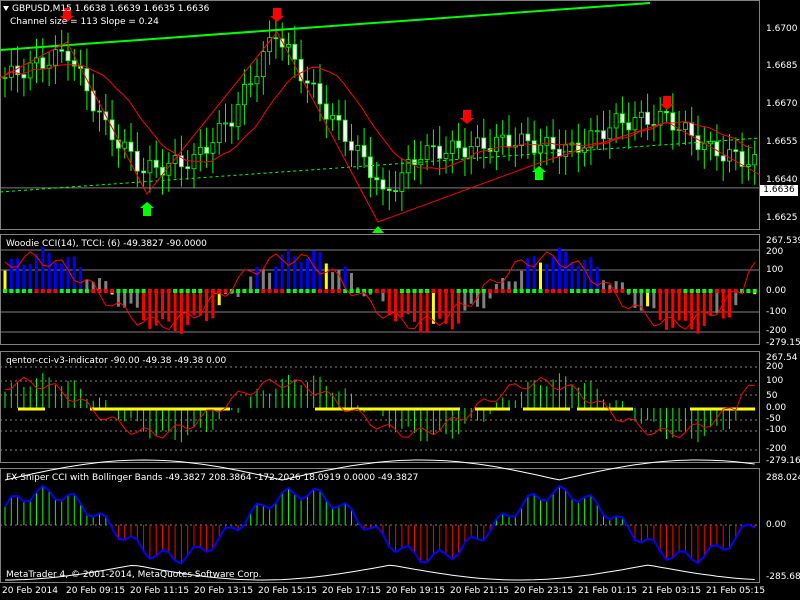 This screenshot has width=800, height=600. Describe the element at coordinates (782, 218) in the screenshot. I see `price-label: 1.6625` at that location.